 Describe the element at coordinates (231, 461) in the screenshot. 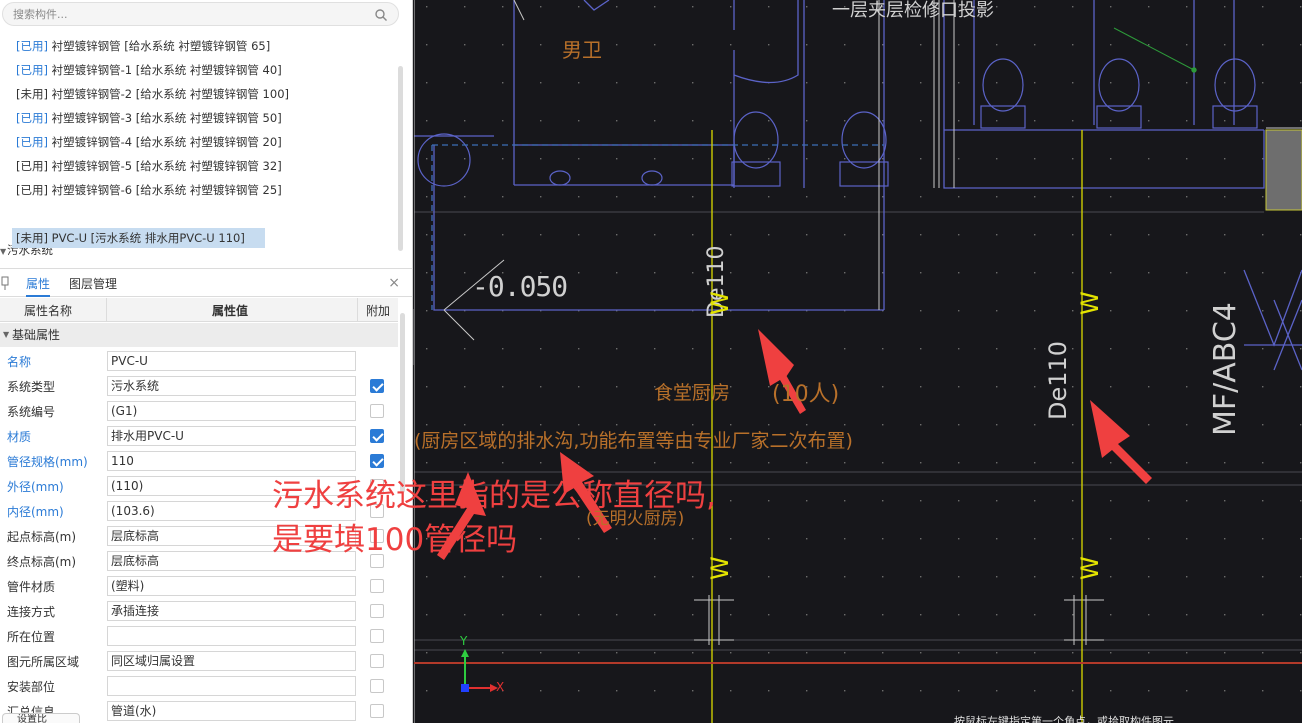

I see `property-value-field: 110` at that location.